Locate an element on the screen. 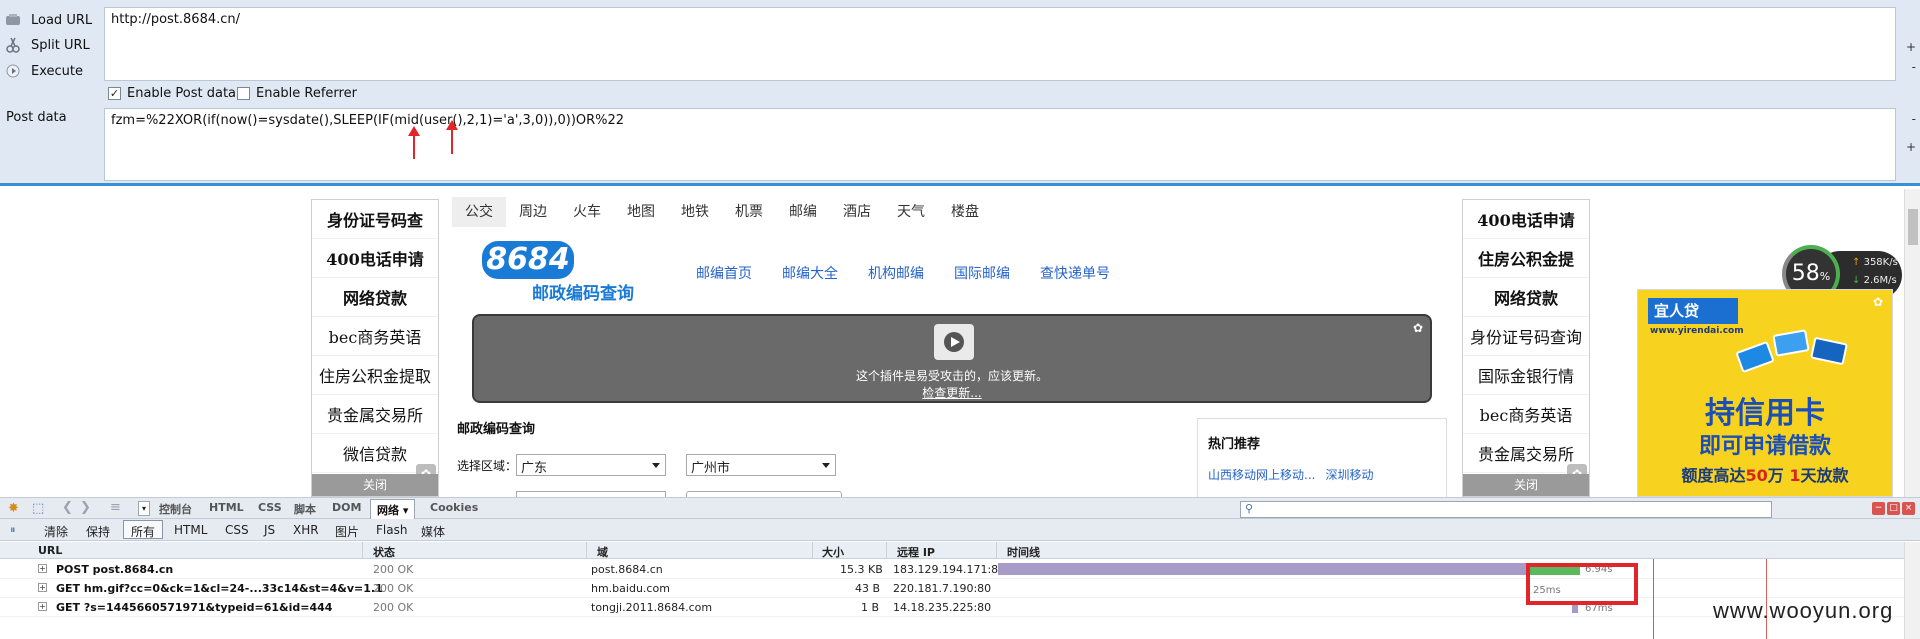  net-scrollbar is located at coordinates (1912, 590).